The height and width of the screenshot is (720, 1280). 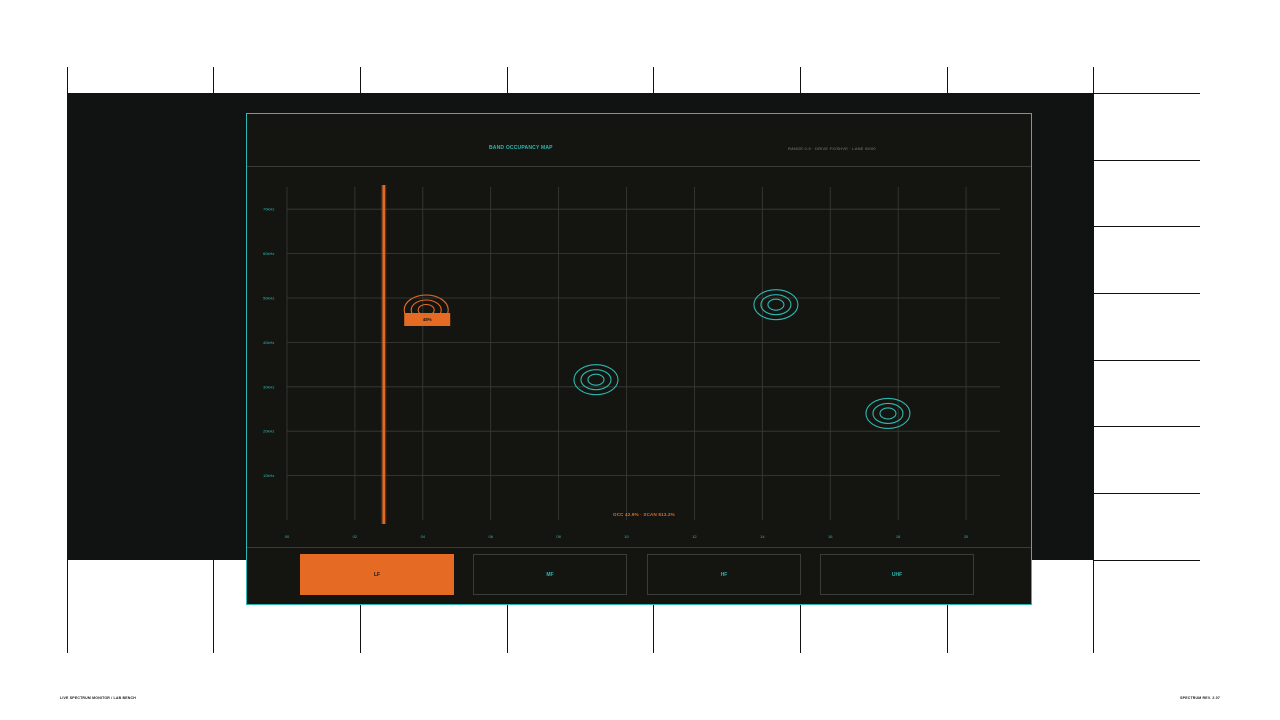 I want to click on x-tick-label: 18, so click(x=898, y=536).